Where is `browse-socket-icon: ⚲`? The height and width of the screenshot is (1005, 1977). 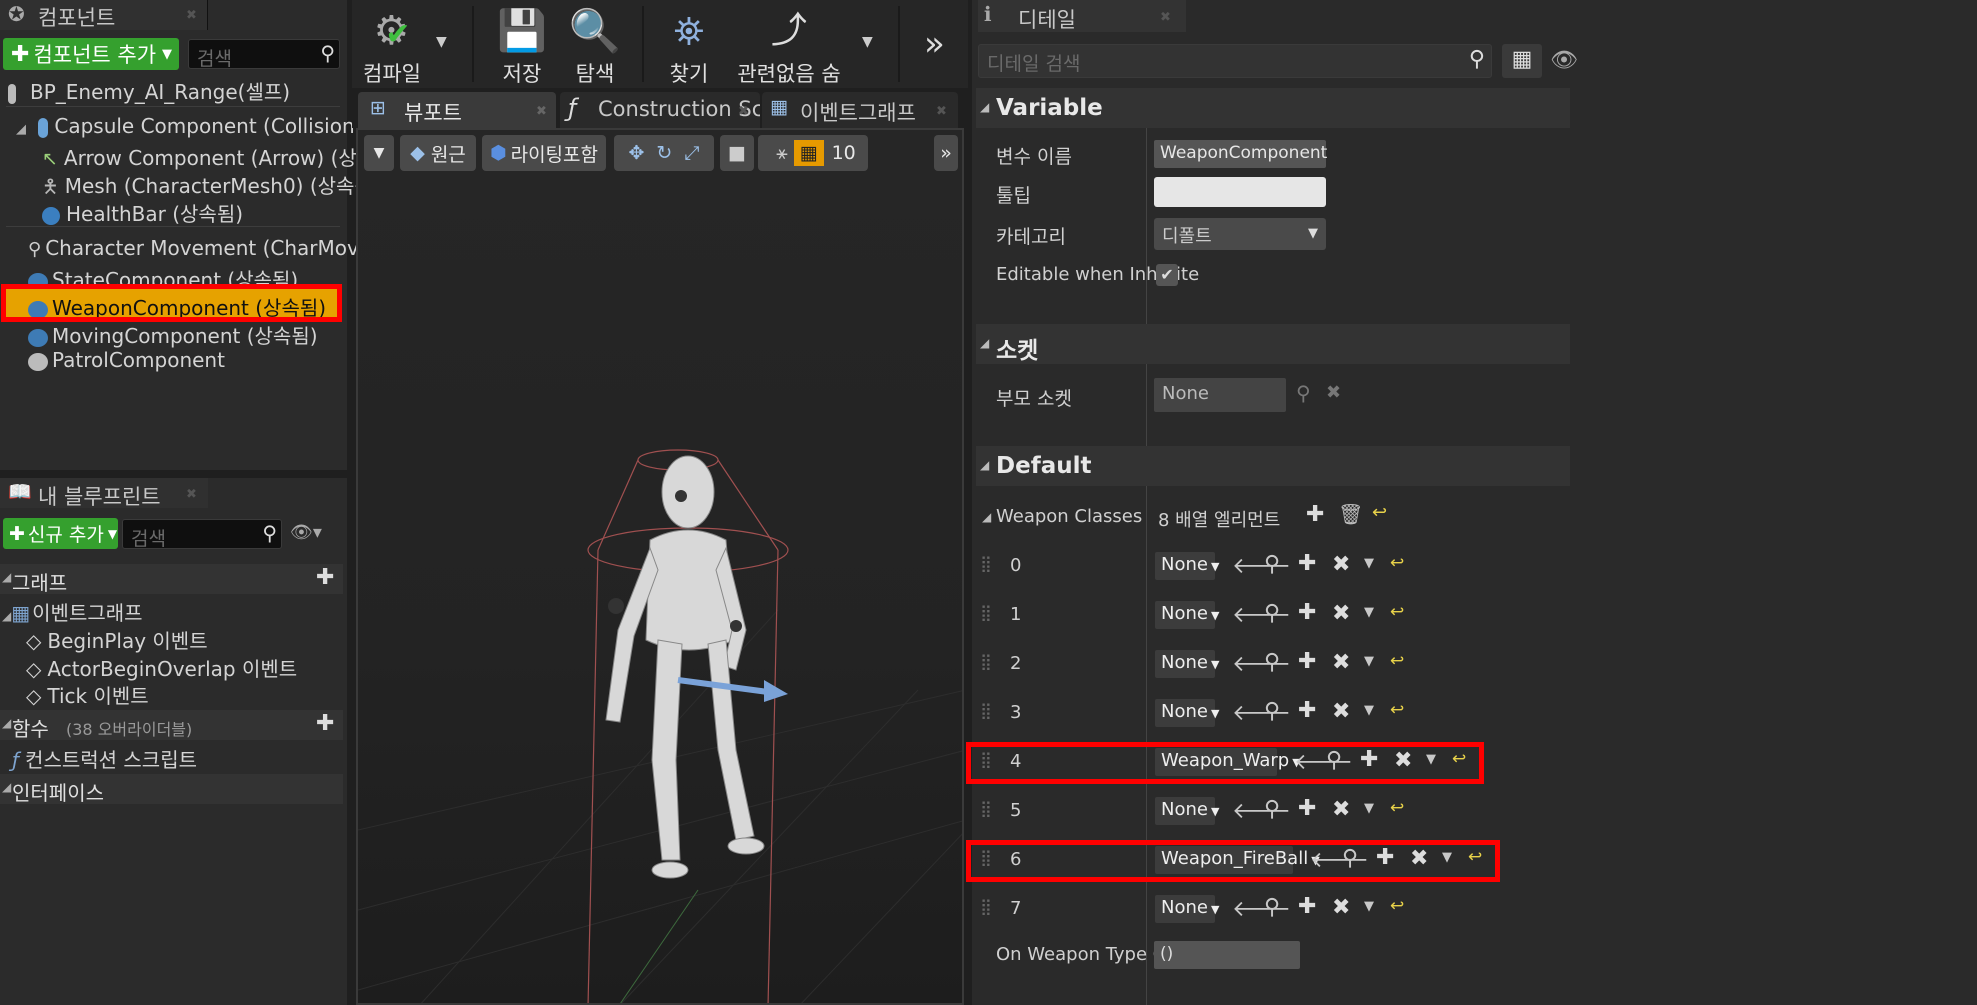
browse-socket-icon: ⚲ is located at coordinates (1303, 393).